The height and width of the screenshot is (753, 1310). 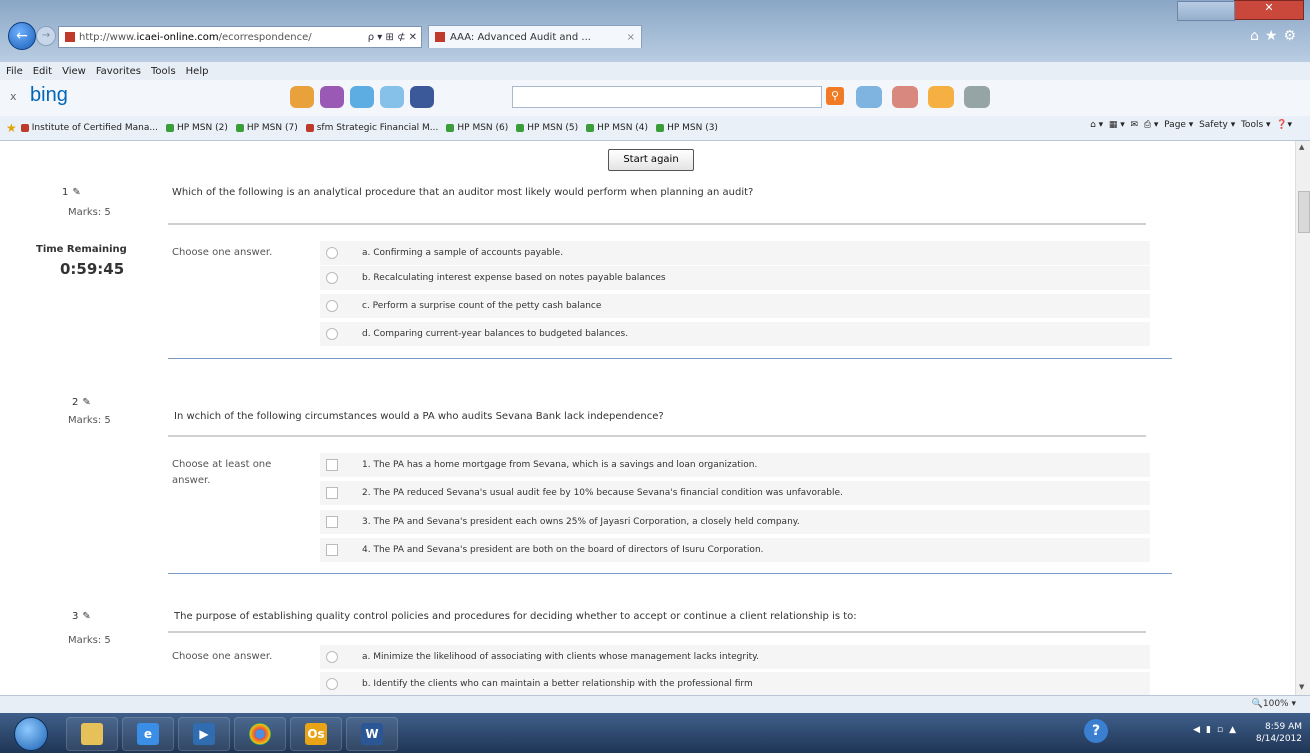 I want to click on question-marks: Marks: 5, so click(x=89, y=212).